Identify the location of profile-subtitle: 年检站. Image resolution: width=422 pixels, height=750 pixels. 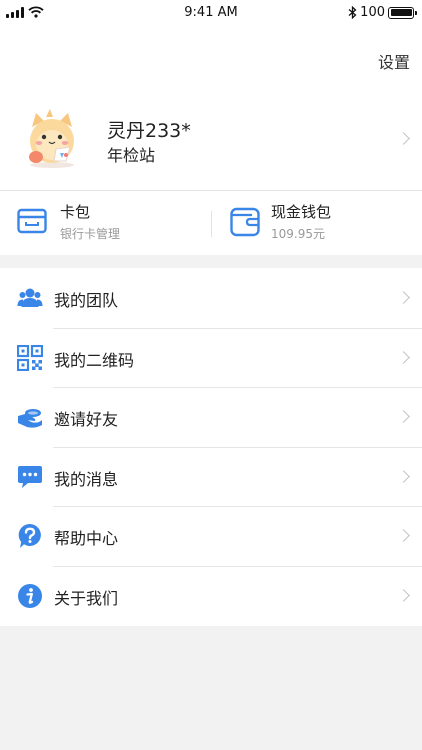
(131, 155).